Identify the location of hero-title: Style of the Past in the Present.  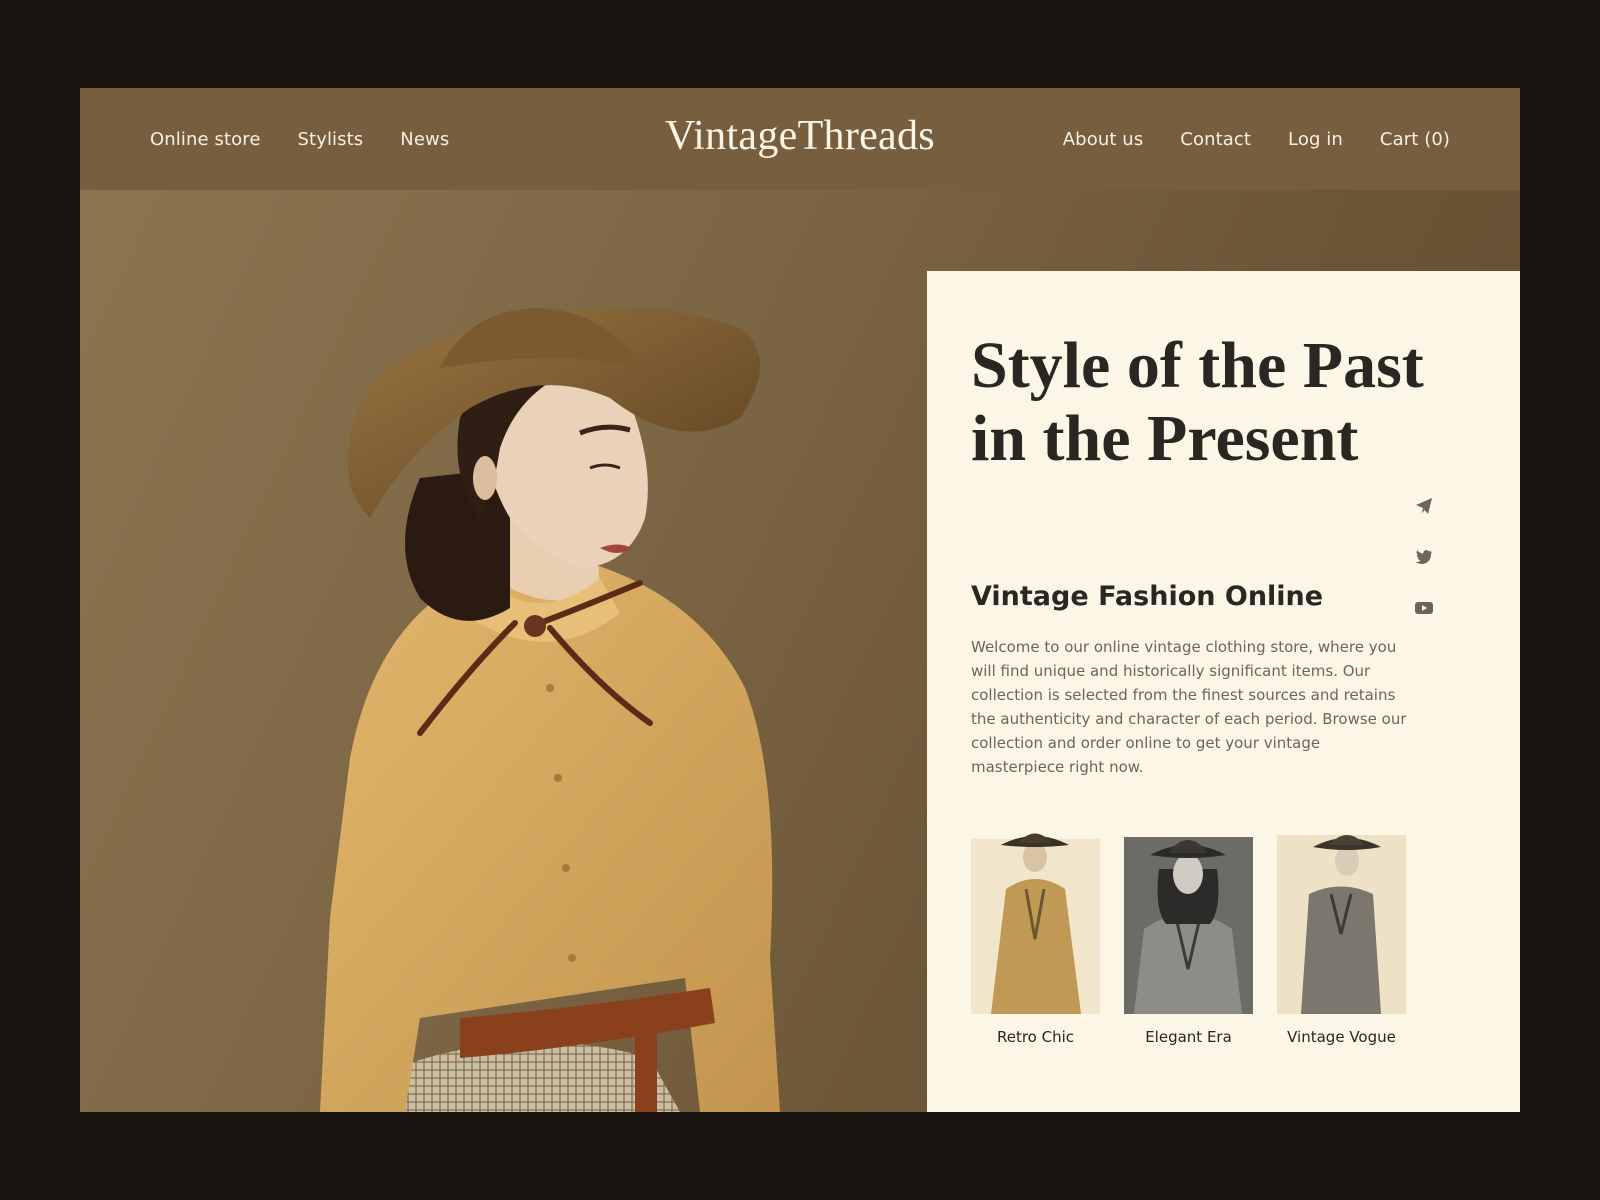
(1221, 402).